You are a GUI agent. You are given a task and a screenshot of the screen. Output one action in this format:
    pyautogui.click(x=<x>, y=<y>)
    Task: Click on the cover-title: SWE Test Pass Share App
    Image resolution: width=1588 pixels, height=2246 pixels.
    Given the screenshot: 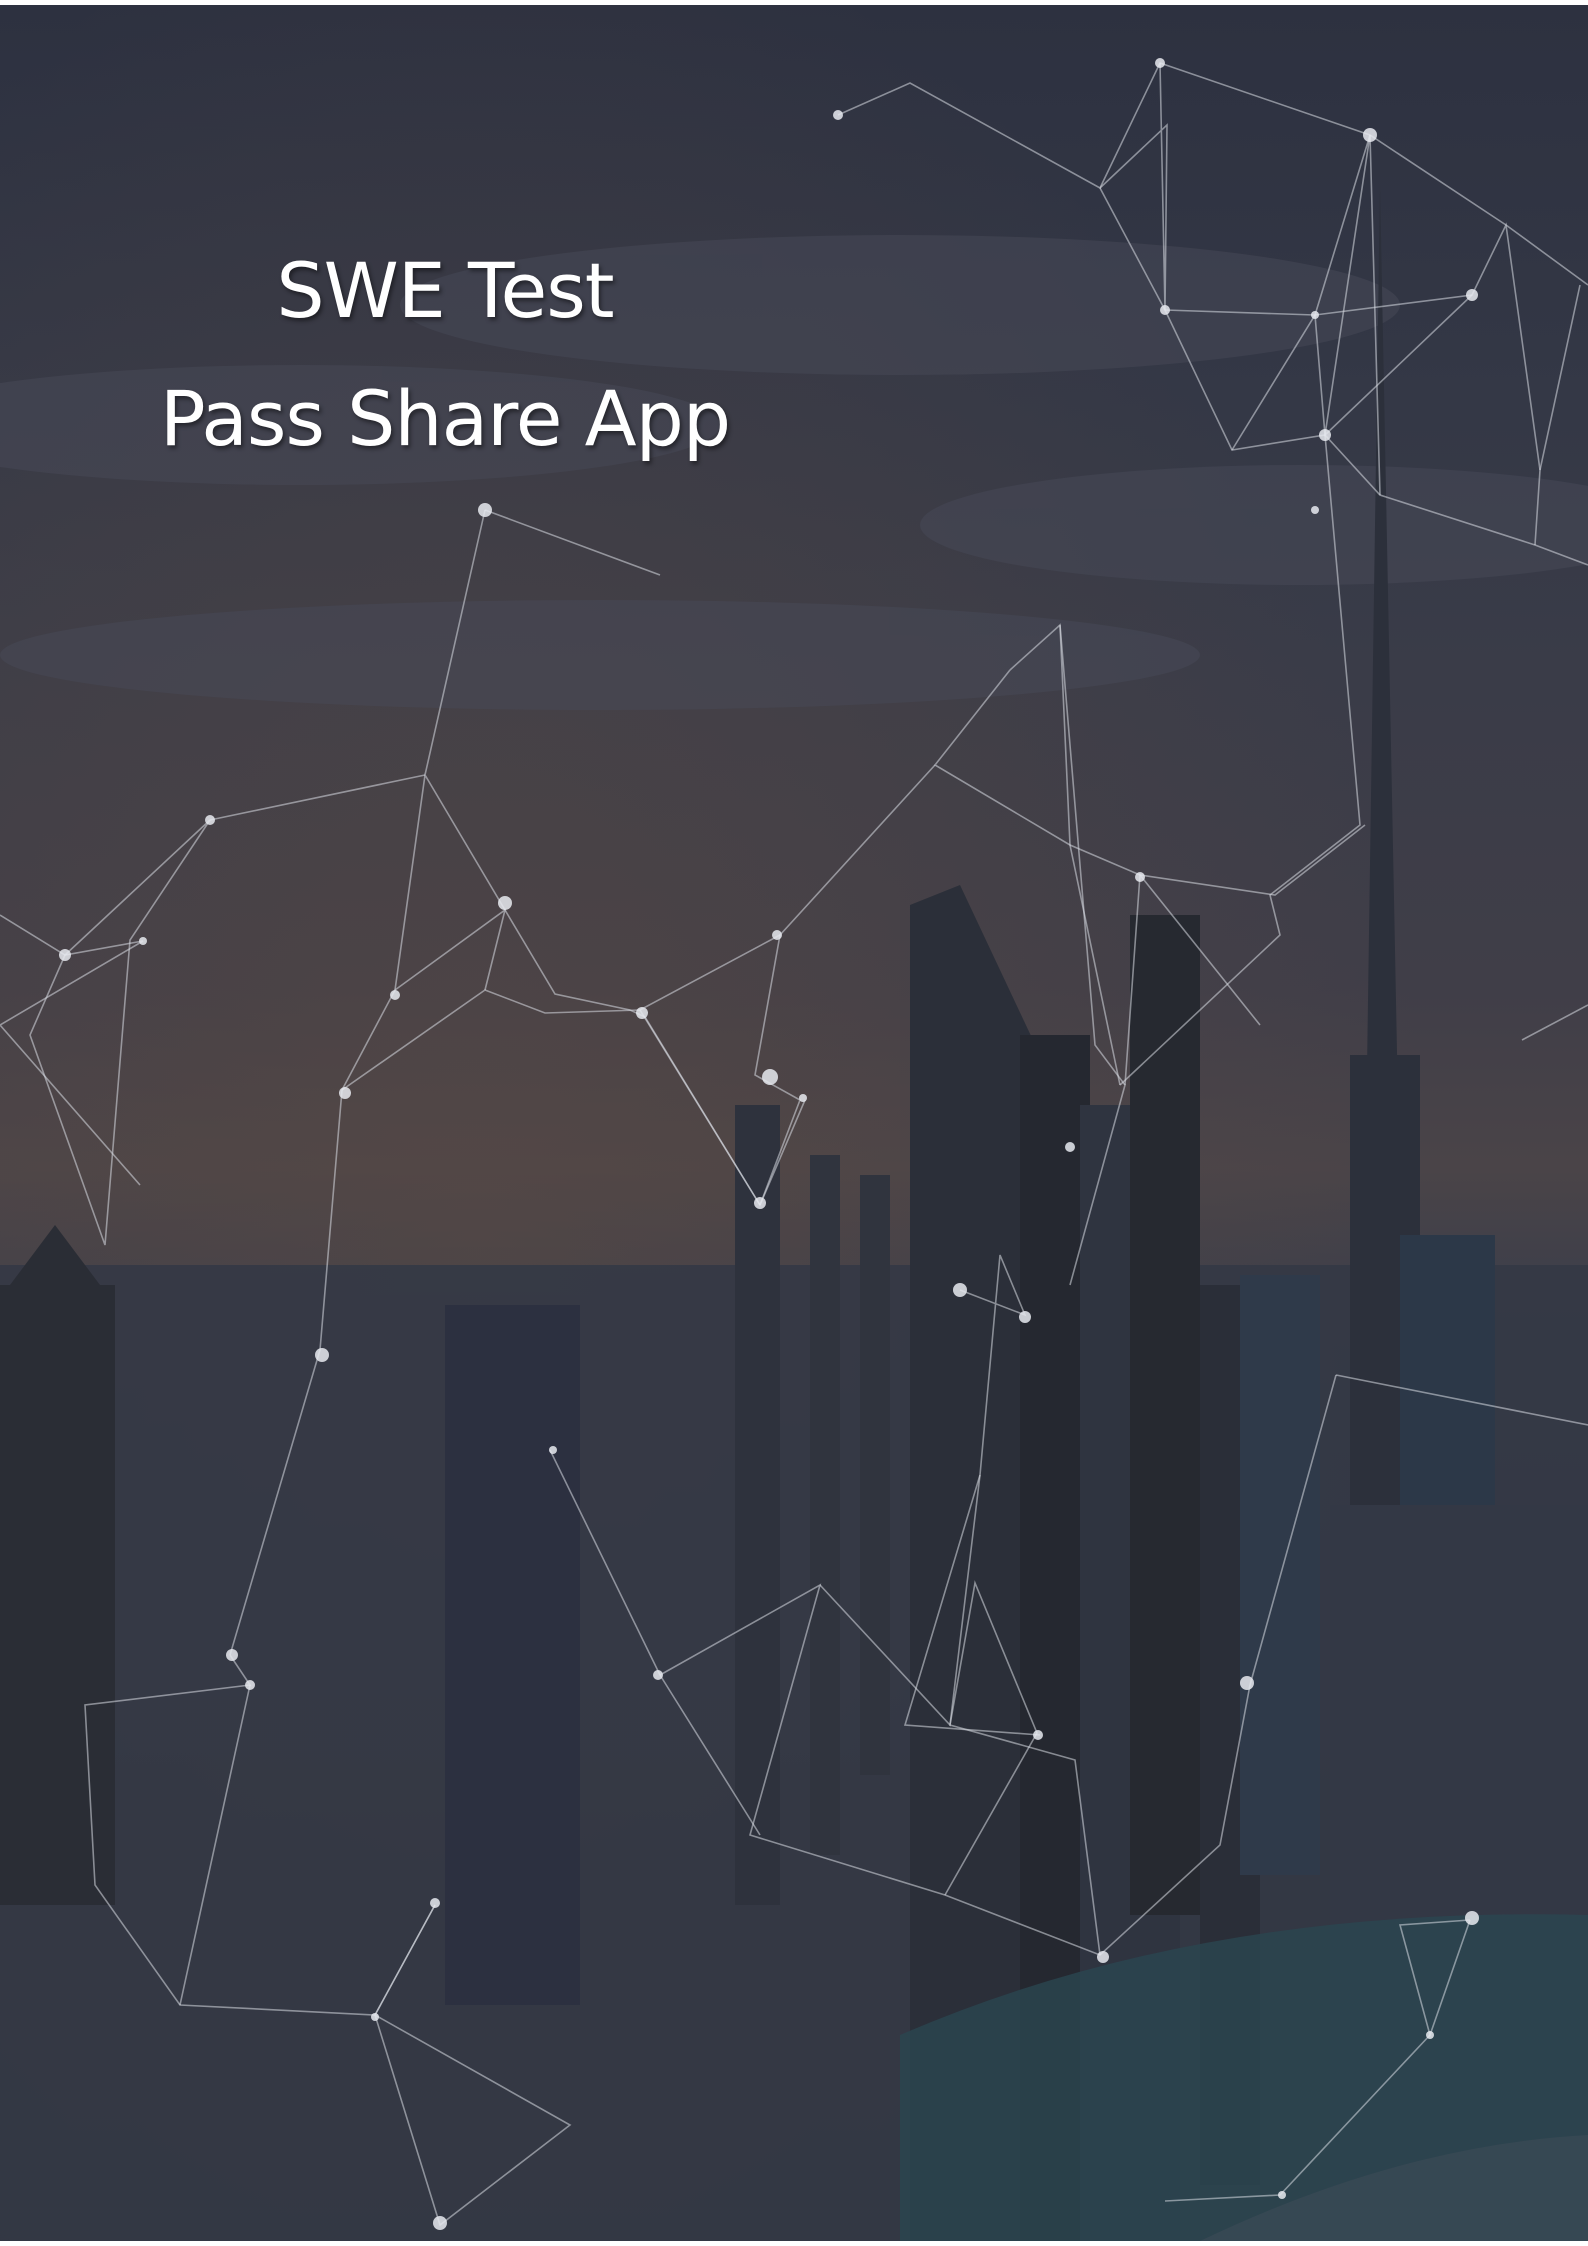 What is the action you would take?
    pyautogui.click(x=445, y=355)
    